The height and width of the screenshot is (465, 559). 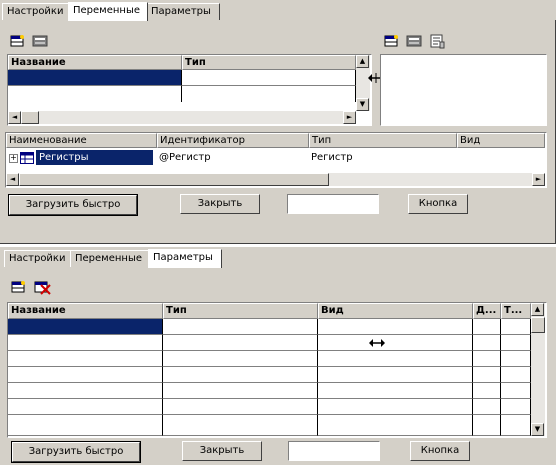 What do you see at coordinates (233, 140) in the screenshot?
I see `column-header-identifier: Идентификатор` at bounding box center [233, 140].